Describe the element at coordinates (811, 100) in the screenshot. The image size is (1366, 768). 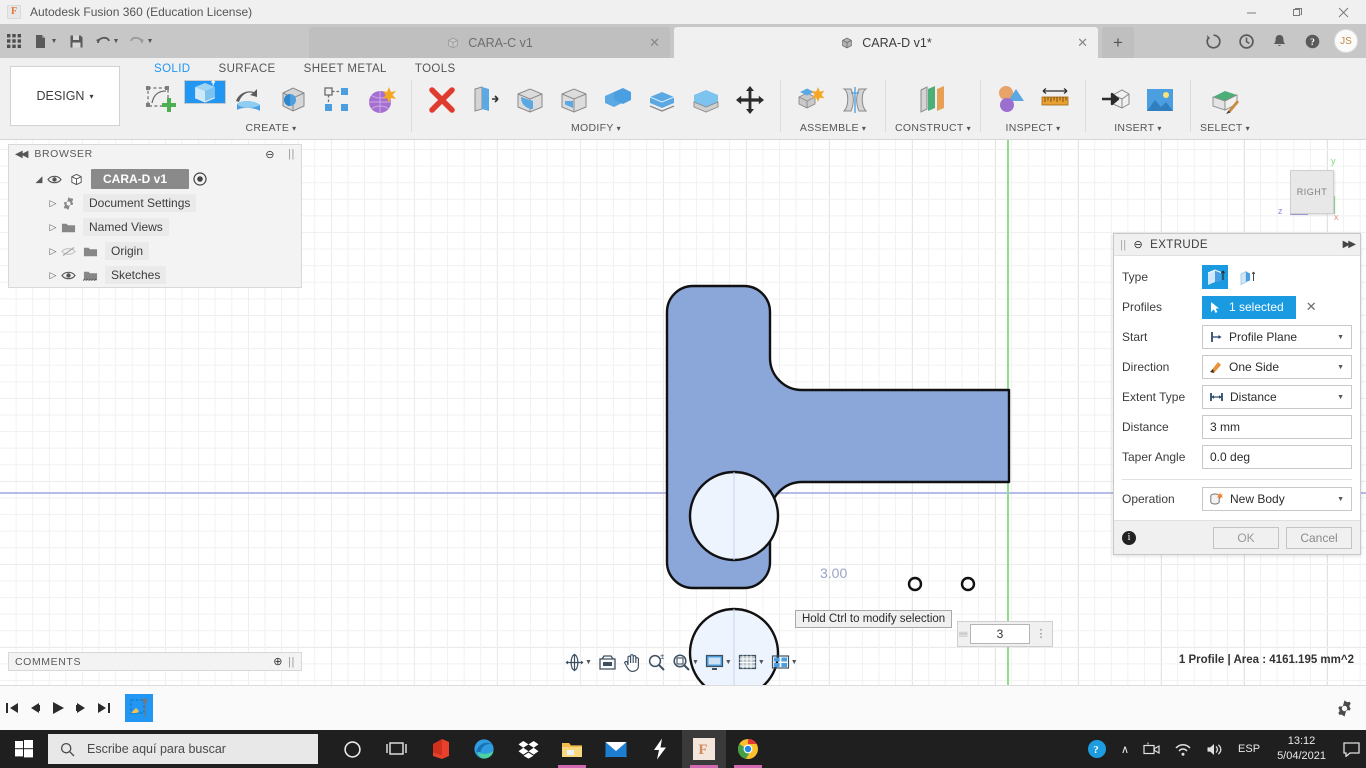
I see `new-component-icon` at that location.